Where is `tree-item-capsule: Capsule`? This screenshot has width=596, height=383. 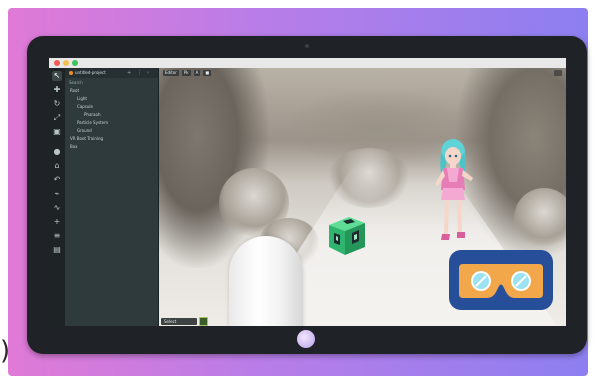
tree-item-capsule: Capsule is located at coordinates (85, 107).